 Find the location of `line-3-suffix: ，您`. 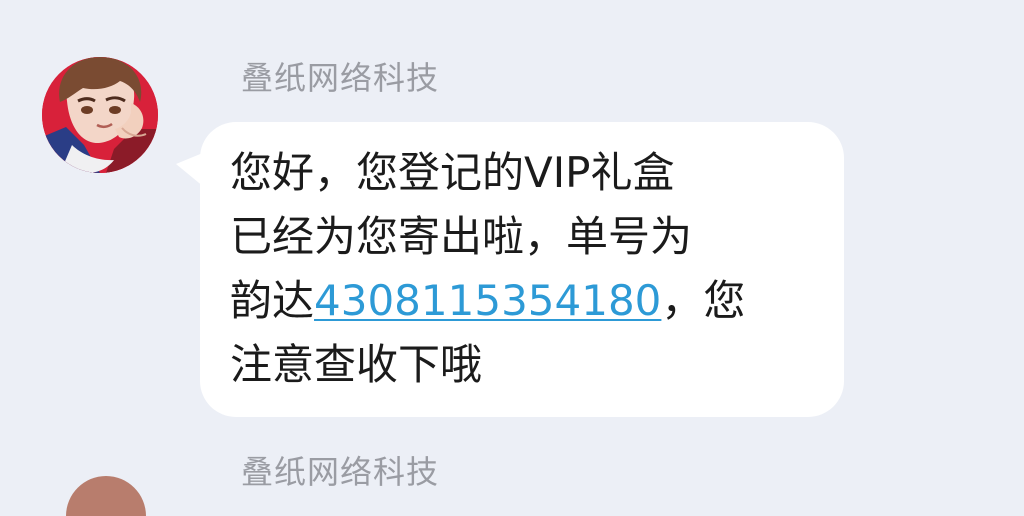

line-3-suffix: ，您 is located at coordinates (703, 300).